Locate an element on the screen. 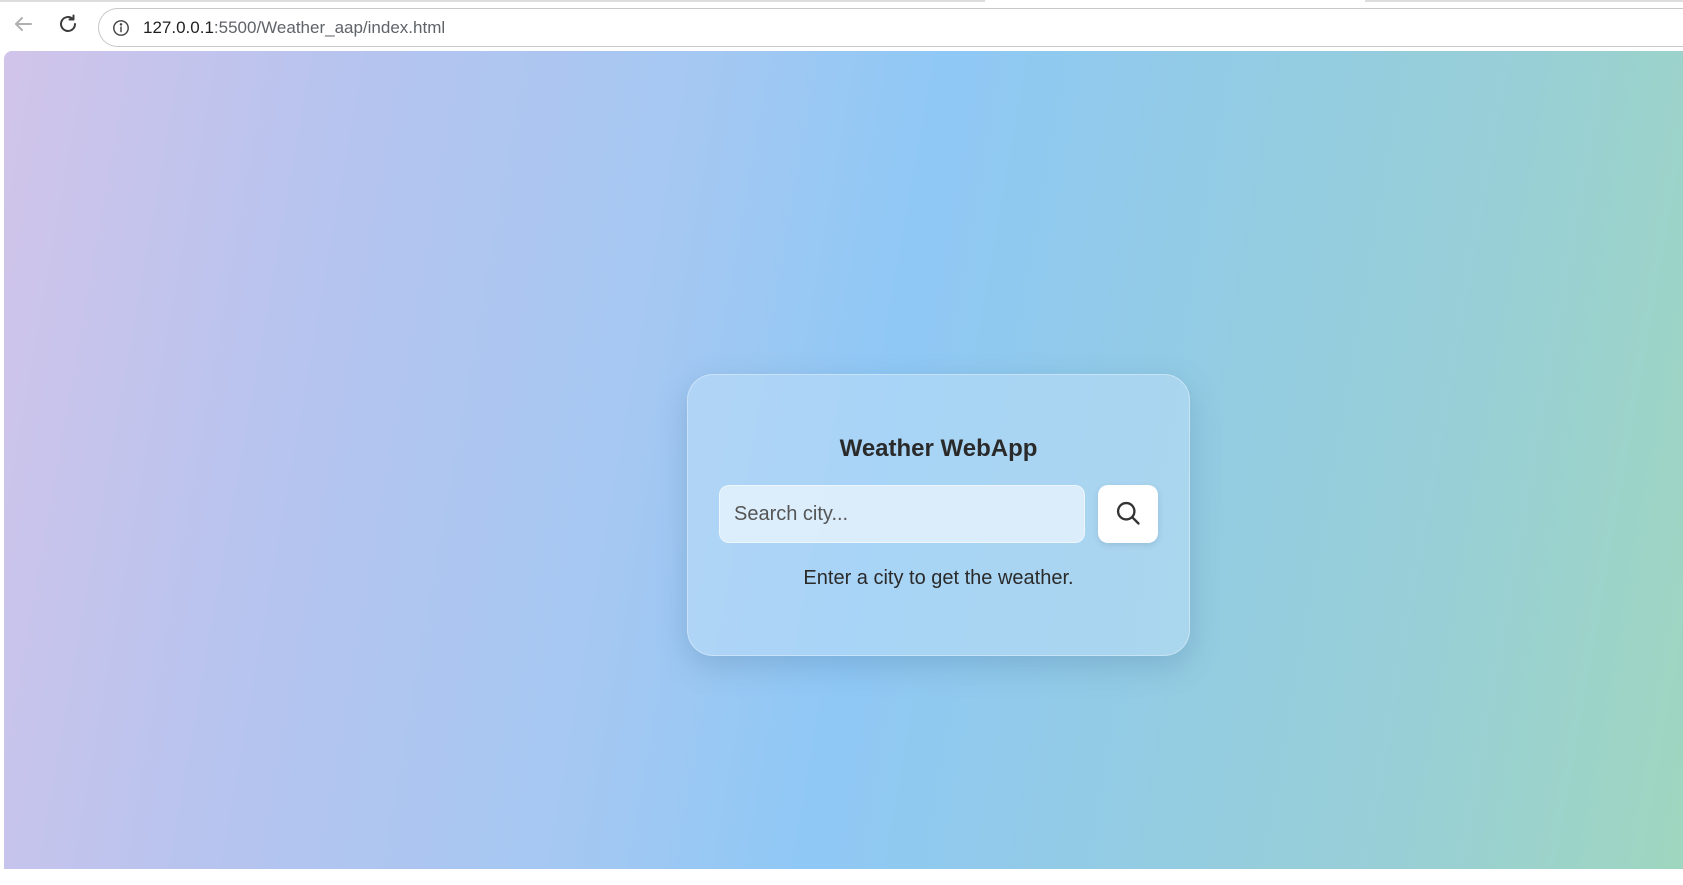  url-text: 127.0.0.1:5500/Weather_aap/index.html is located at coordinates (294, 28).